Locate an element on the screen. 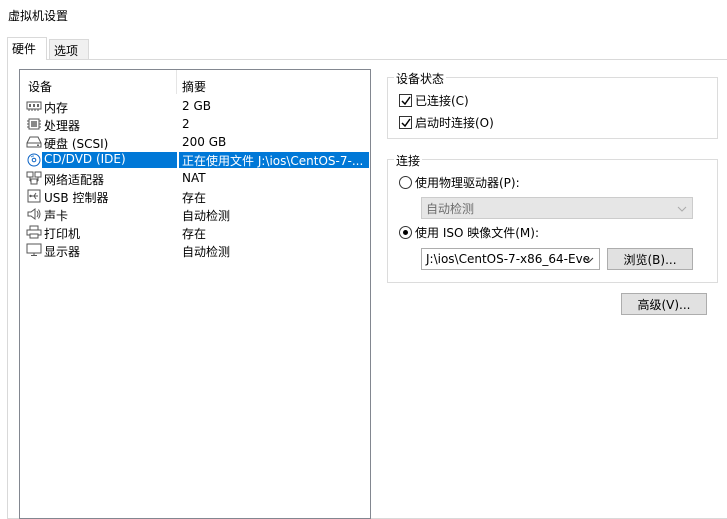 This screenshot has height=519, width=727. display-icon is located at coordinates (34, 250).